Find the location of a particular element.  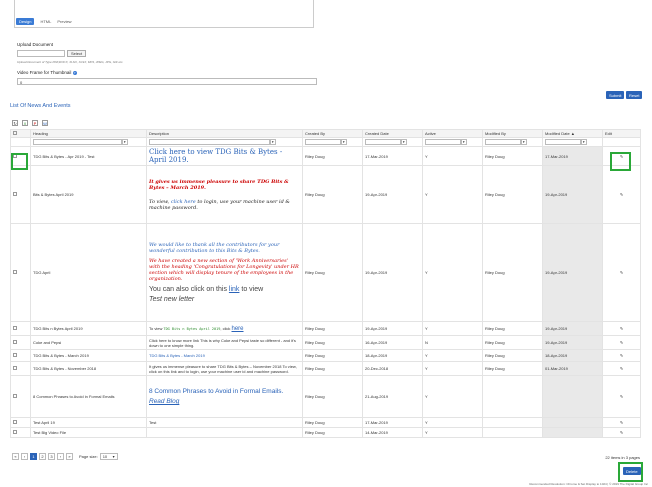

excel-export-icon: X is located at coordinates (25, 123).